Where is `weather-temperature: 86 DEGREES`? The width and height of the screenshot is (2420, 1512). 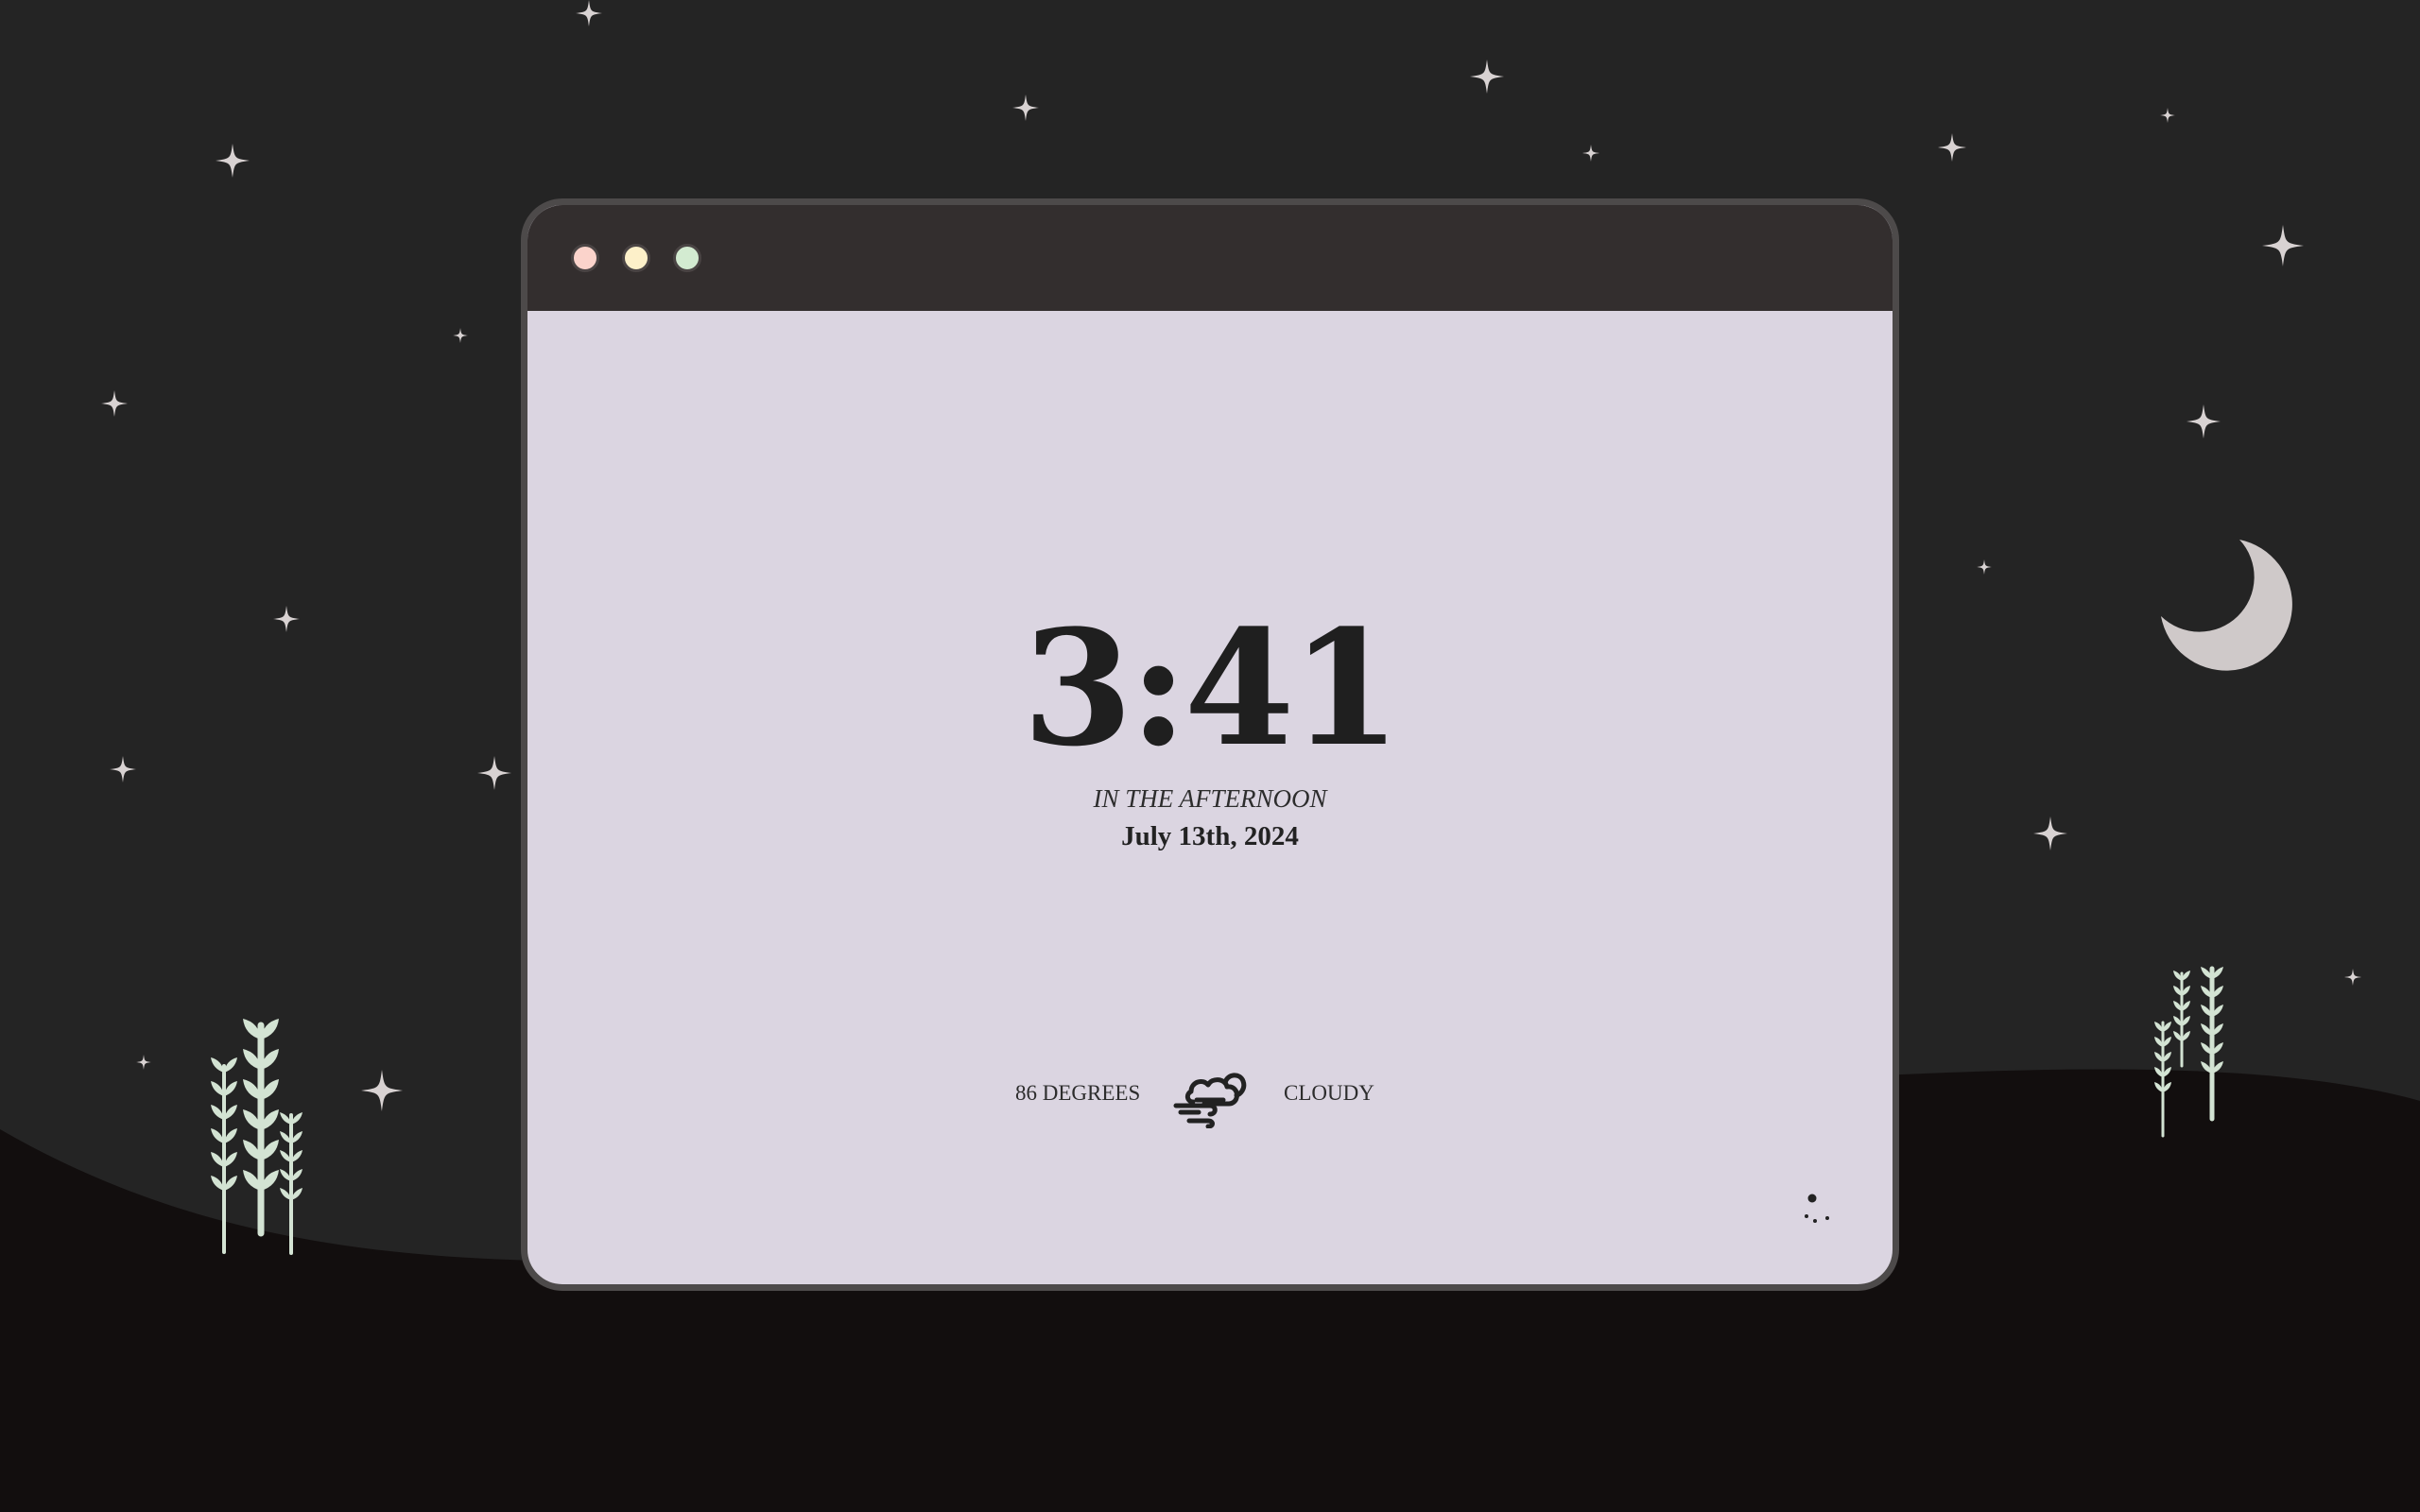 weather-temperature: 86 DEGREES is located at coordinates (1078, 1093).